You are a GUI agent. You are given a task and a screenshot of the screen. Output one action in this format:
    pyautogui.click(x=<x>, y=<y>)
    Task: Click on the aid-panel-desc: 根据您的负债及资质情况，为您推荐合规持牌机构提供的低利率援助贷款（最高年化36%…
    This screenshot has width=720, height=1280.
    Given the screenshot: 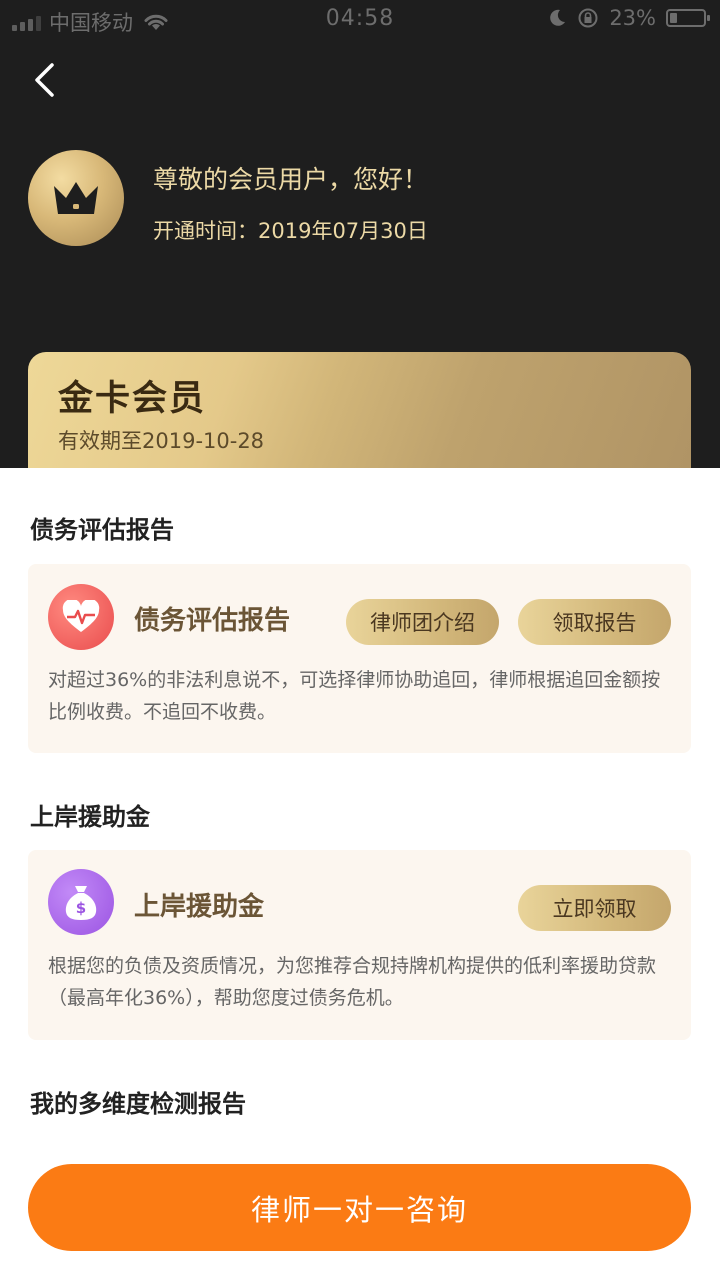 What is the action you would take?
    pyautogui.click(x=352, y=982)
    